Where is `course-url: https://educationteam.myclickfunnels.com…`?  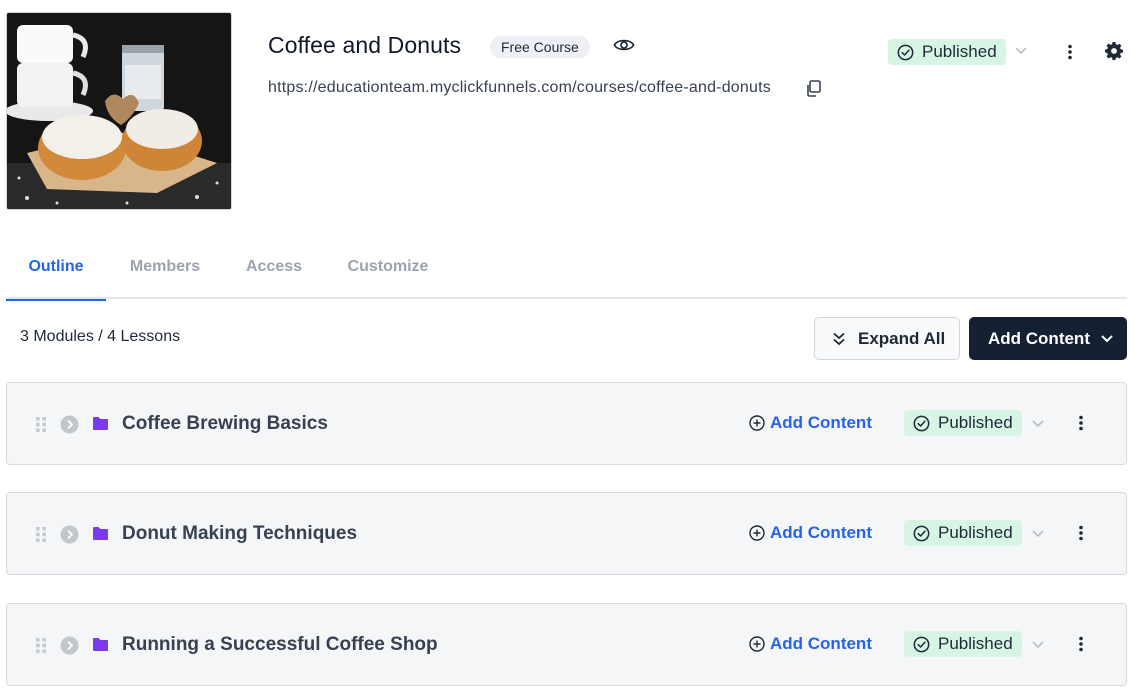 course-url: https://educationteam.myclickfunnels.com… is located at coordinates (519, 88).